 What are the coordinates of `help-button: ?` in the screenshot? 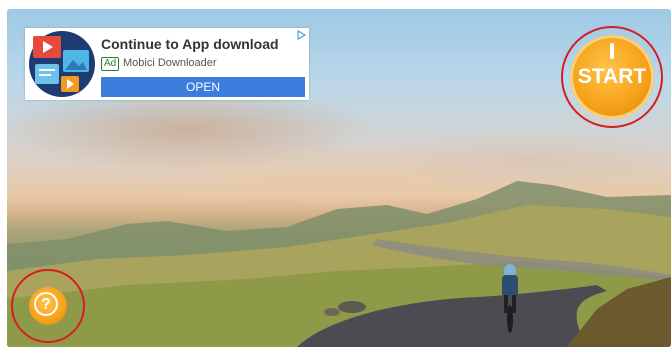 It's located at (48, 306).